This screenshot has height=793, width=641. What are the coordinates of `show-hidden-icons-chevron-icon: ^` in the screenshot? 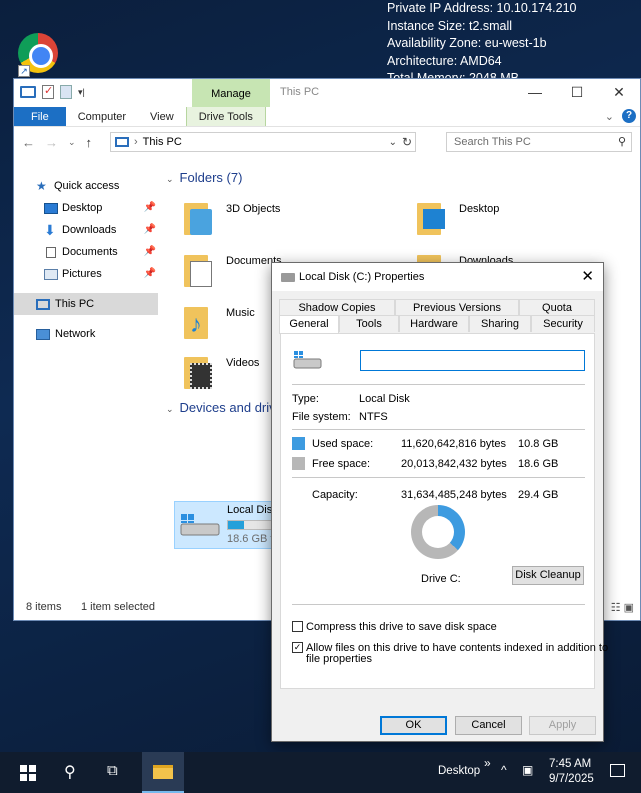 It's located at (504, 770).